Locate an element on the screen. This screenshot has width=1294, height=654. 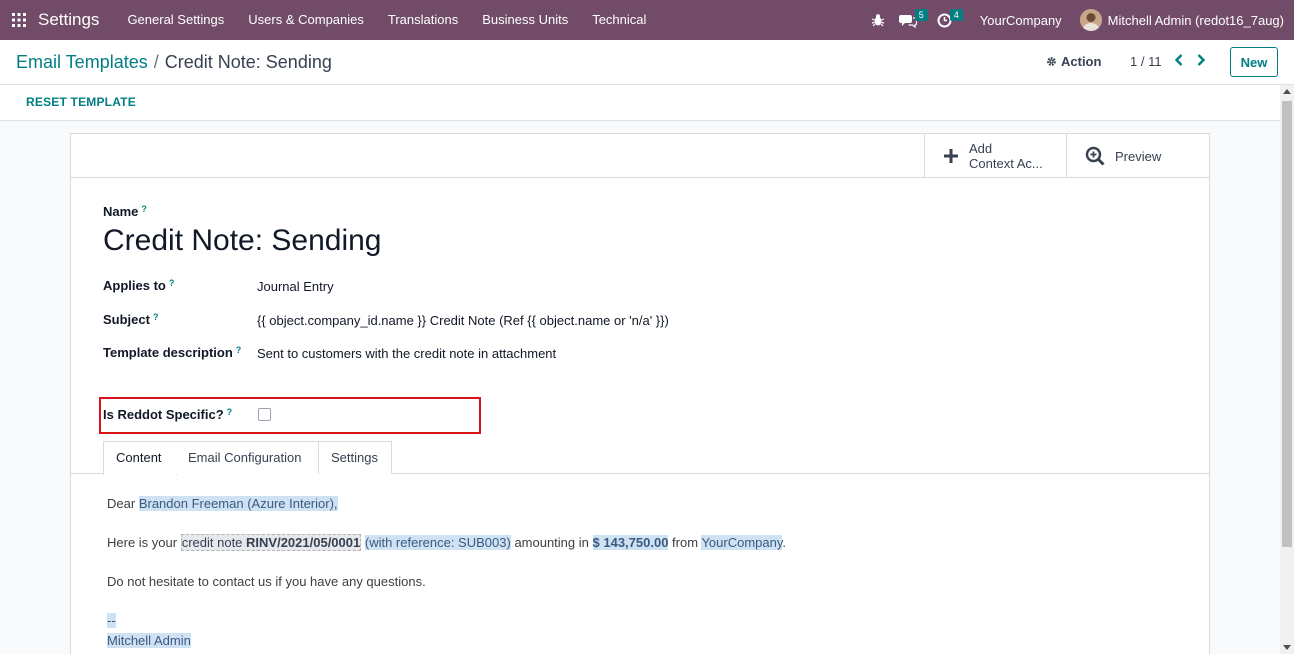
template-description-help-tooltip: ? is located at coordinates (239, 350).